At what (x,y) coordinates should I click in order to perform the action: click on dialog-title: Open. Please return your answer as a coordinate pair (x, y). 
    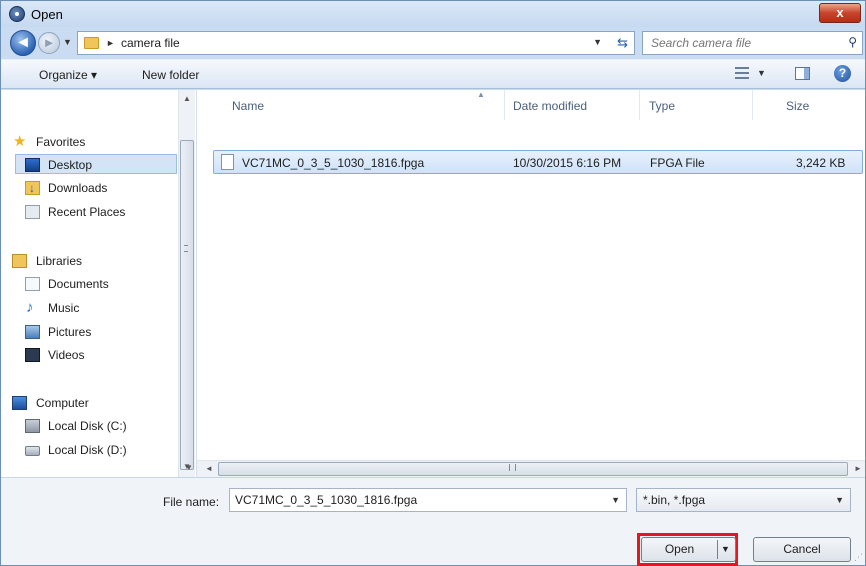
    Looking at the image, I should click on (47, 14).